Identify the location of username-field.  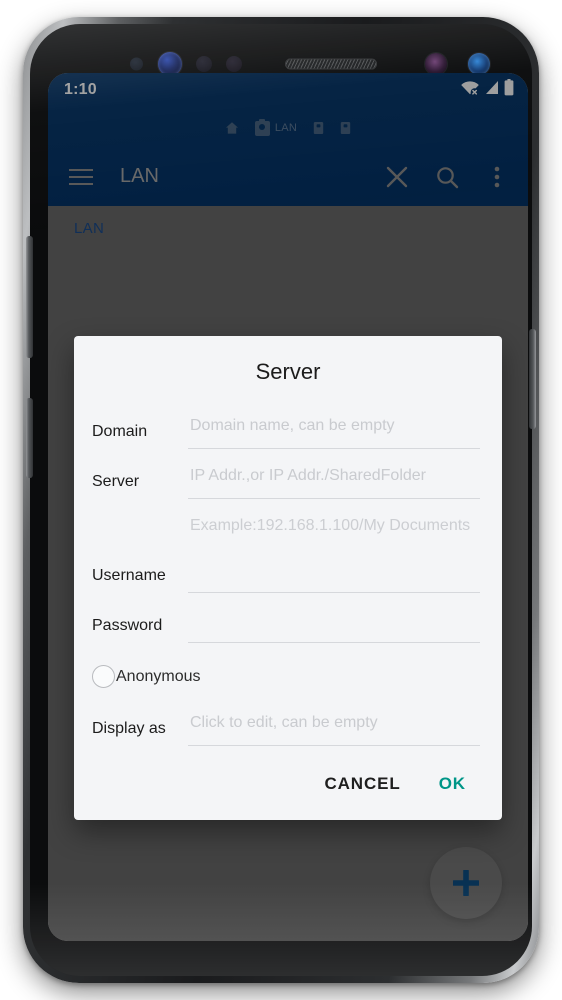
(334, 577).